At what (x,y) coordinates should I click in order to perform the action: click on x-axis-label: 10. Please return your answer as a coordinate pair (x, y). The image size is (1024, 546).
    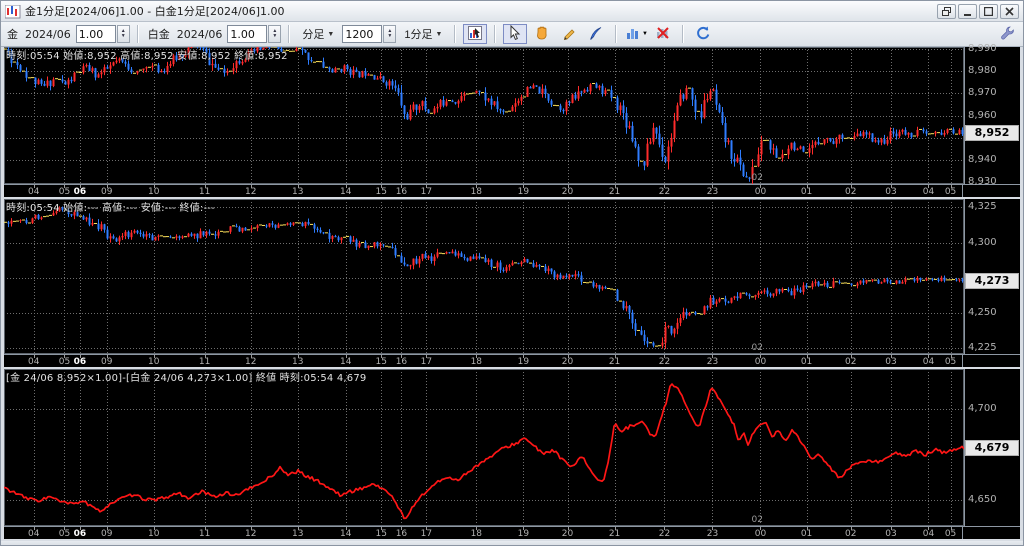
    Looking at the image, I should click on (154, 534).